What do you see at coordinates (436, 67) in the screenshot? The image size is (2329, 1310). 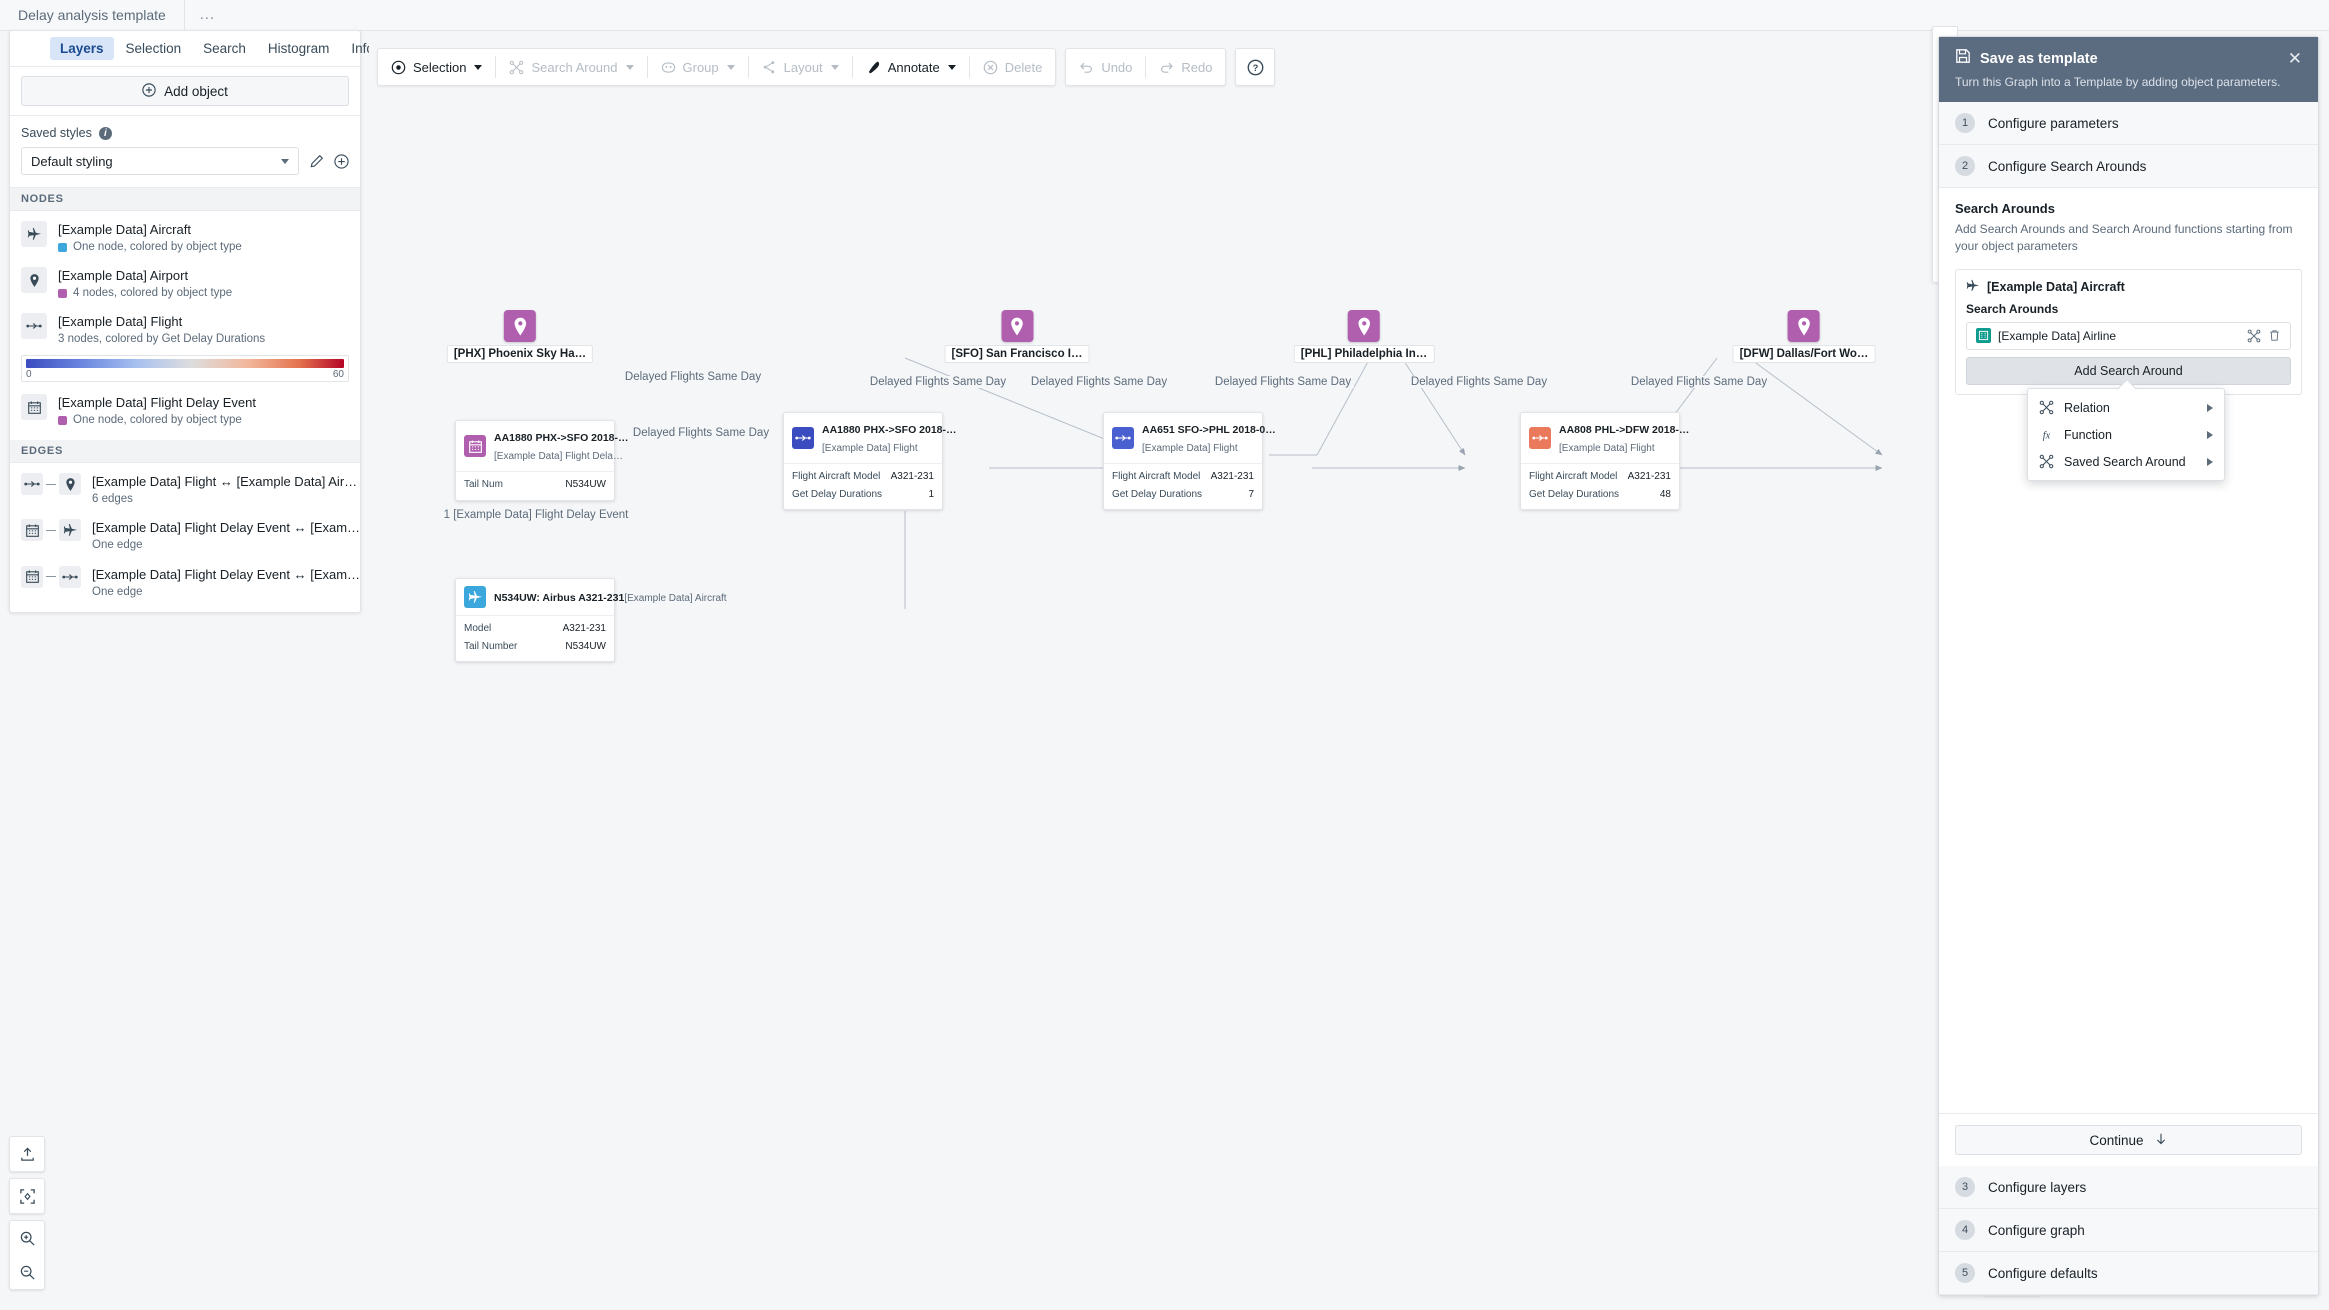 I see `toolbar-selection-button: Selection` at bounding box center [436, 67].